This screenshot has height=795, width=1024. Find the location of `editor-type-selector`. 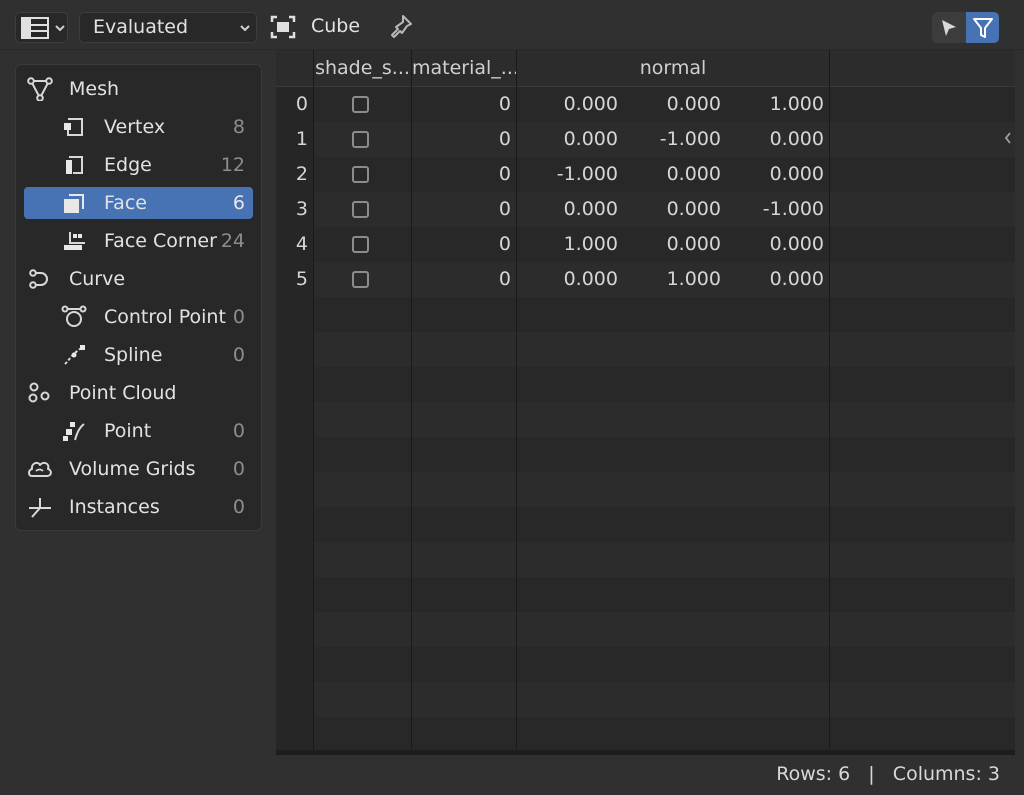

editor-type-selector is located at coordinates (41, 27).